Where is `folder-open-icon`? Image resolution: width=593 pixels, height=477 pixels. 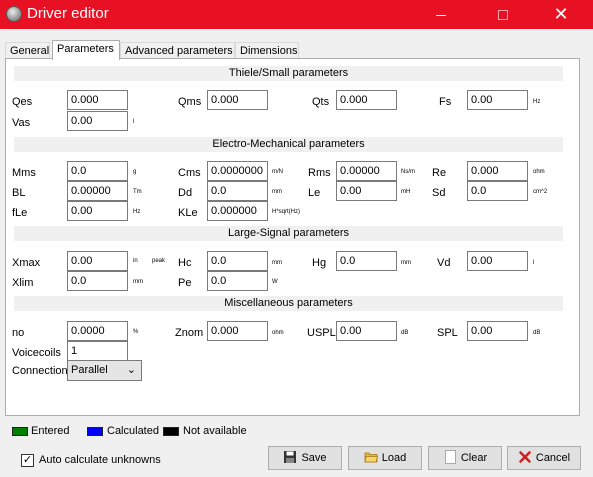
folder-open-icon is located at coordinates (371, 457).